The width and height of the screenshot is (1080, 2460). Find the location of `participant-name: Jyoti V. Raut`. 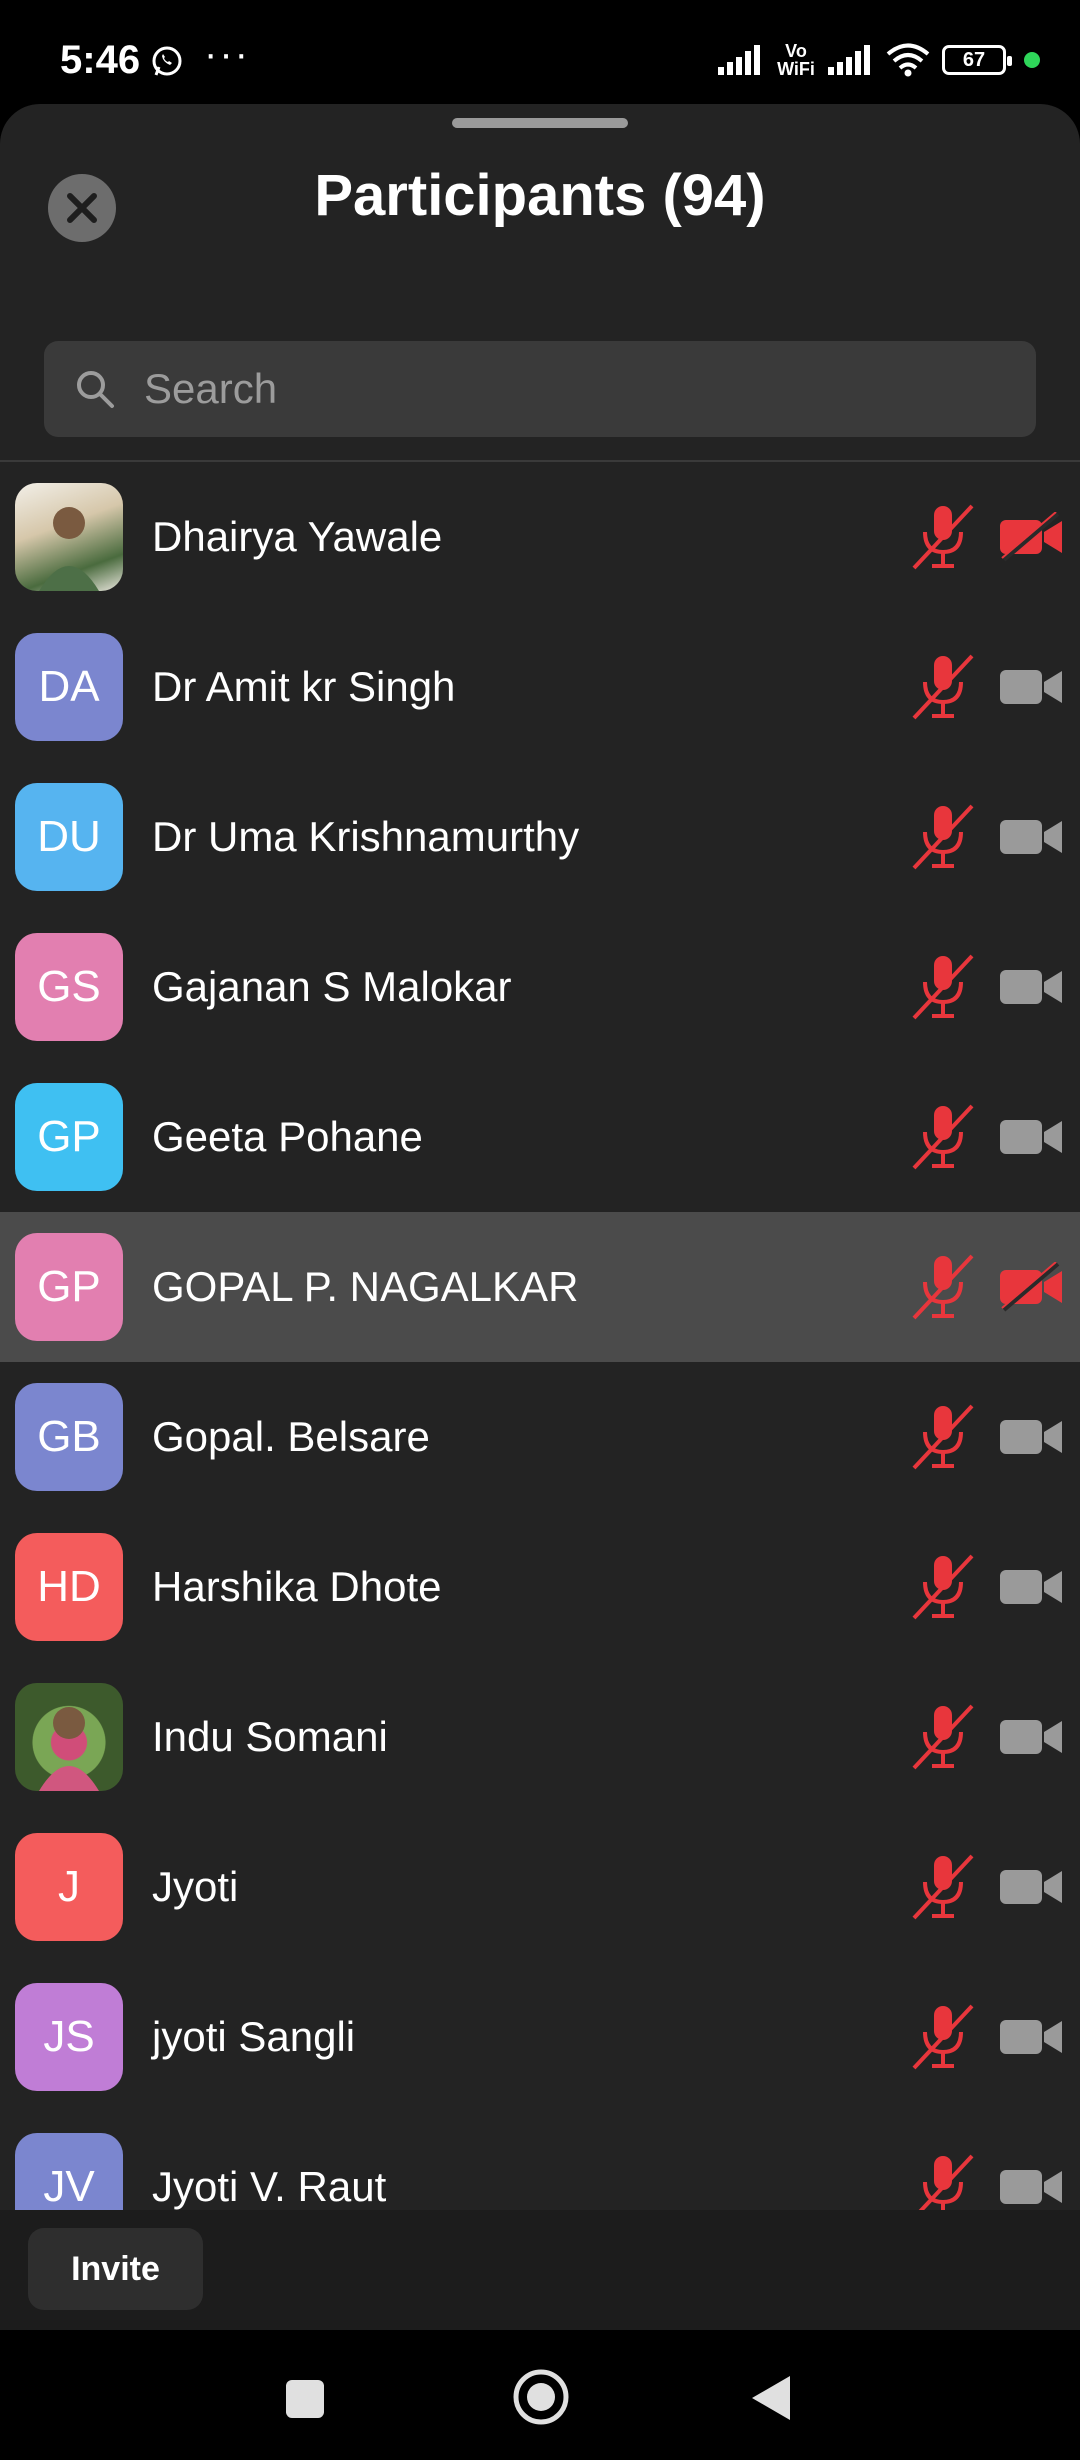

participant-name: Jyoti V. Raut is located at coordinates (269, 2186).